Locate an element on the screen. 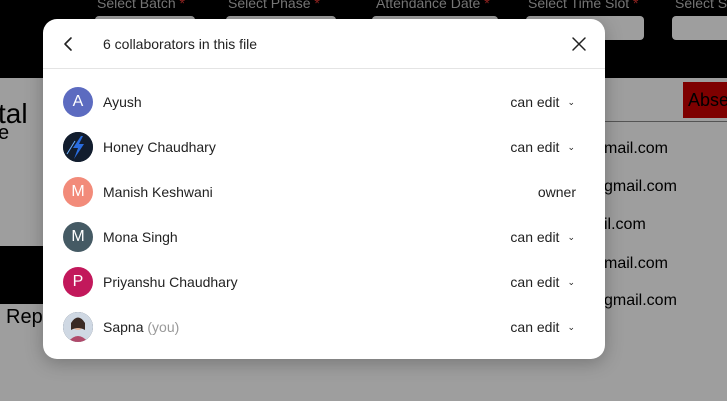 Image resolution: width=727 pixels, height=401 pixels. dialog-title: 6 collaborators in this file is located at coordinates (180, 44).